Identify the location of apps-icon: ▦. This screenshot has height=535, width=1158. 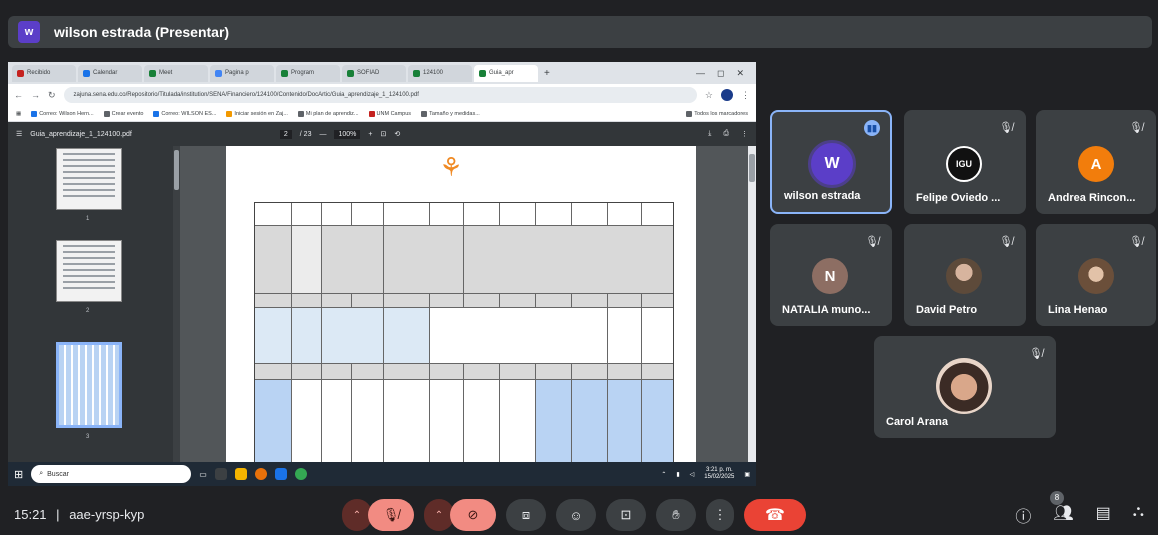
(18, 114).